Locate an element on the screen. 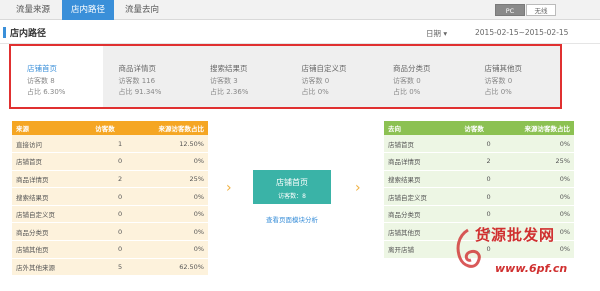 This screenshot has height=291, width=600. row-visitors: 5 is located at coordinates (105, 267).